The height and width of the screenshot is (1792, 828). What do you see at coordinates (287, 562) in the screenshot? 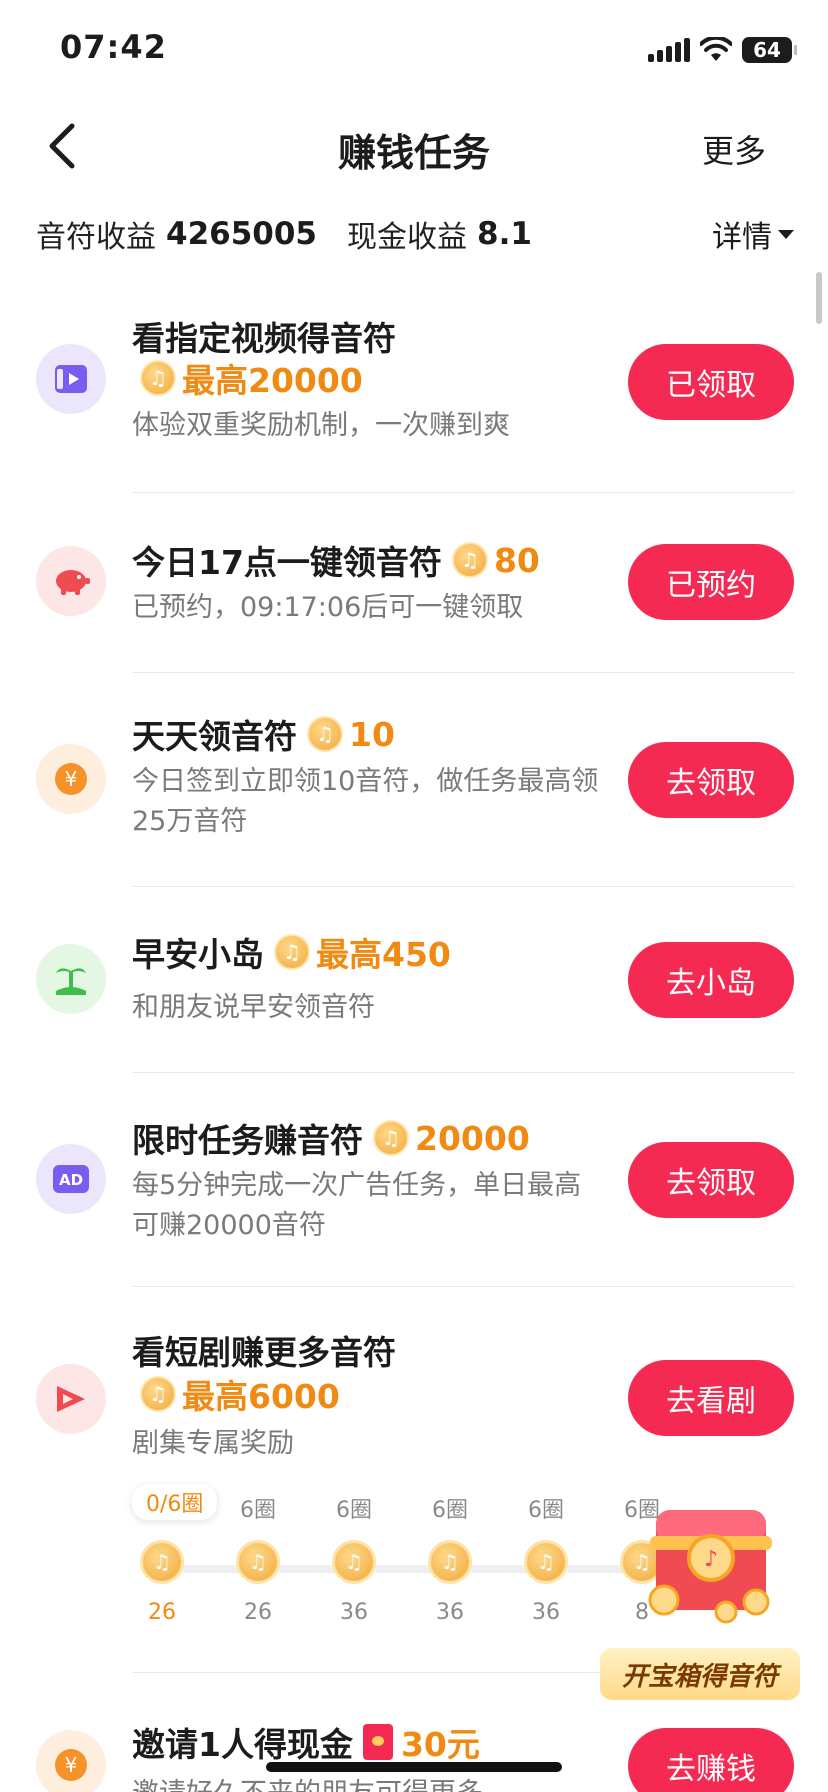
I see `task-title-text: 今日17点一键领音符` at bounding box center [287, 562].